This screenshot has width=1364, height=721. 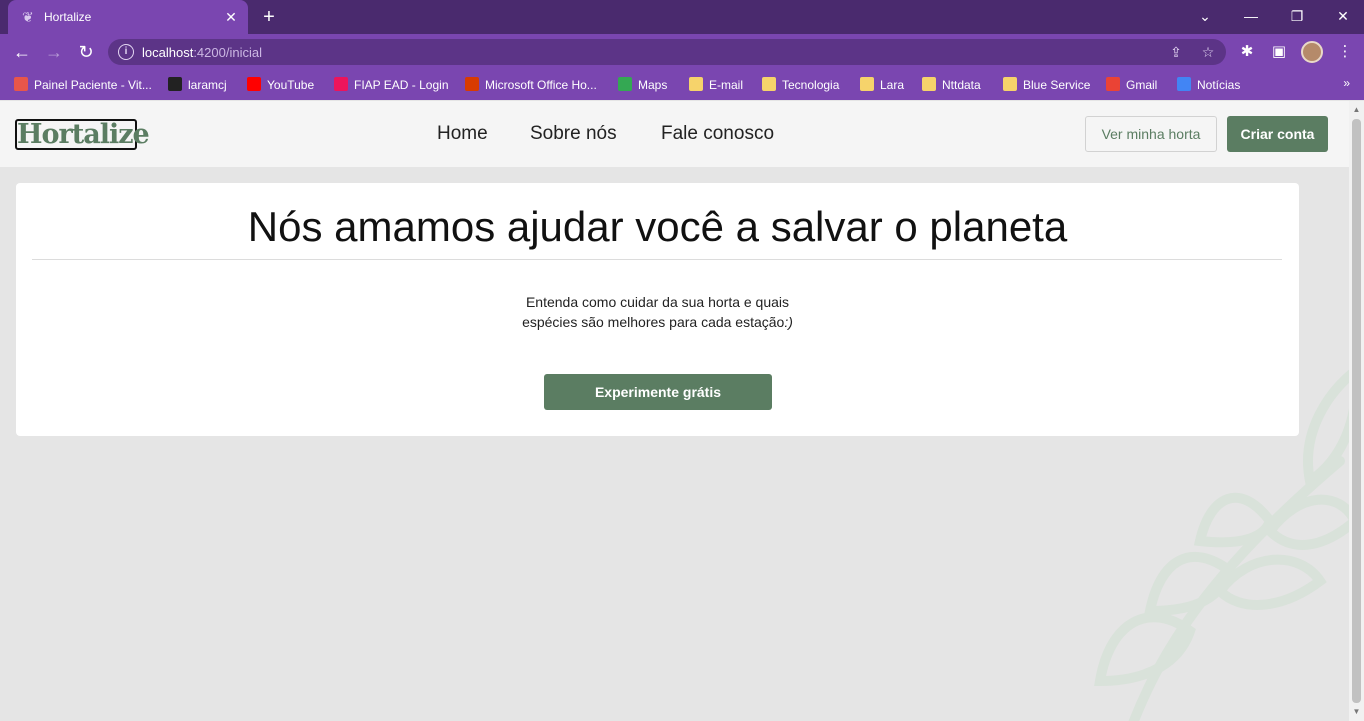 What do you see at coordinates (1279, 52) in the screenshot?
I see `side-panel-icon: ▣` at bounding box center [1279, 52].